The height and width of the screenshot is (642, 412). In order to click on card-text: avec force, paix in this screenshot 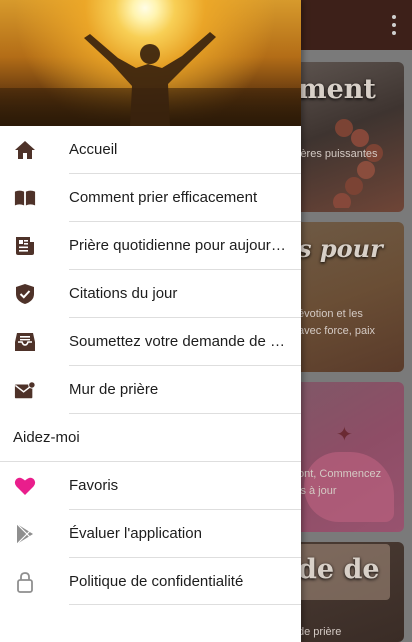, I will do `click(337, 331)`.